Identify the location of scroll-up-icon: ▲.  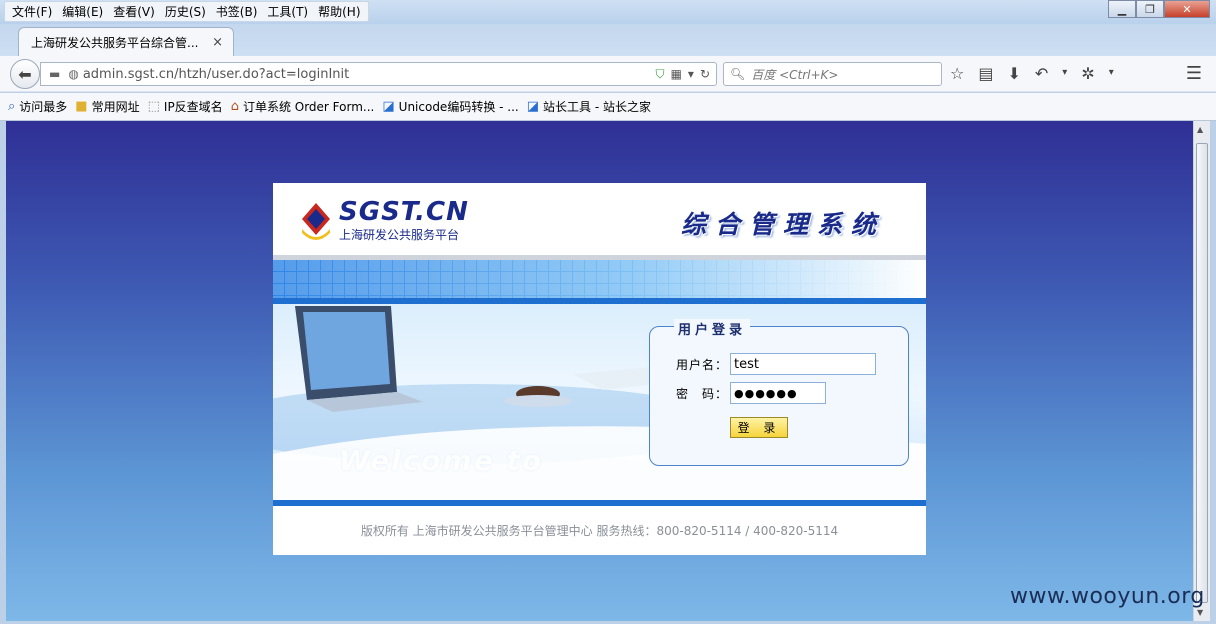
(1200, 129).